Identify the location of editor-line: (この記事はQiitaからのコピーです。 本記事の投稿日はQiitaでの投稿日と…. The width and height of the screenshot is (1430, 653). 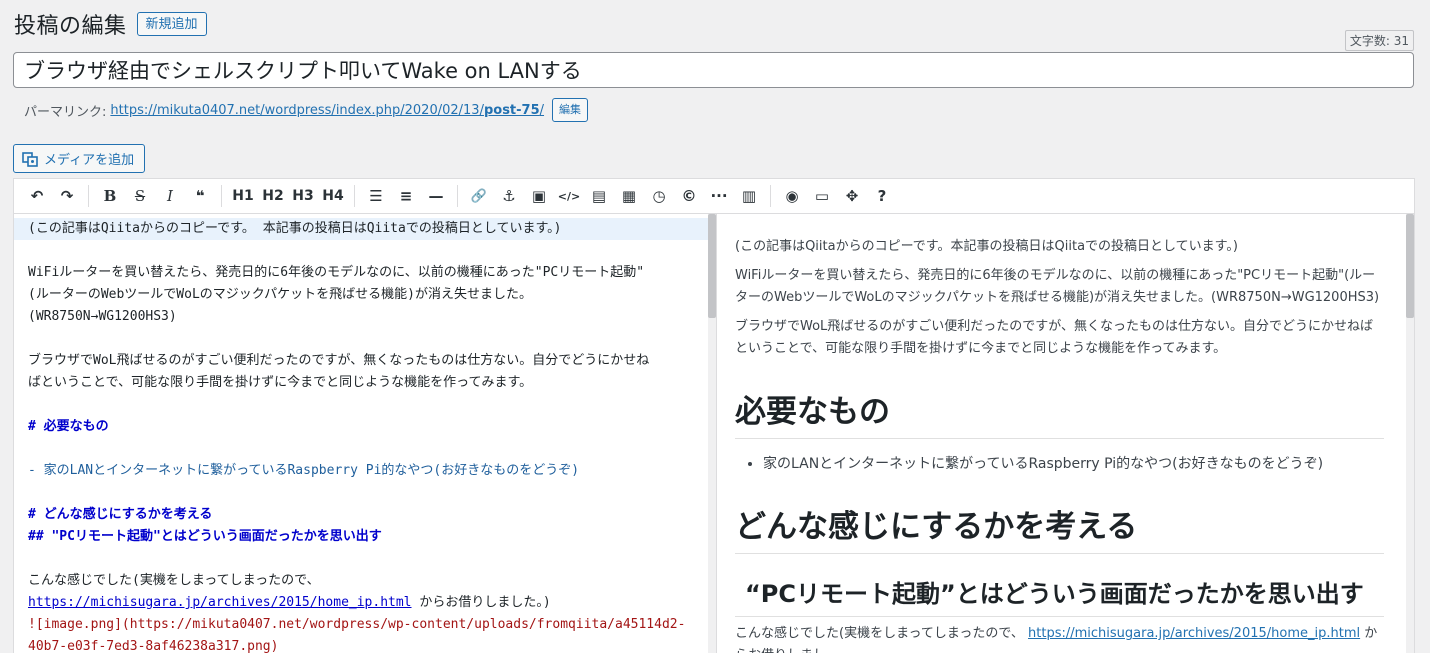
(362, 229).